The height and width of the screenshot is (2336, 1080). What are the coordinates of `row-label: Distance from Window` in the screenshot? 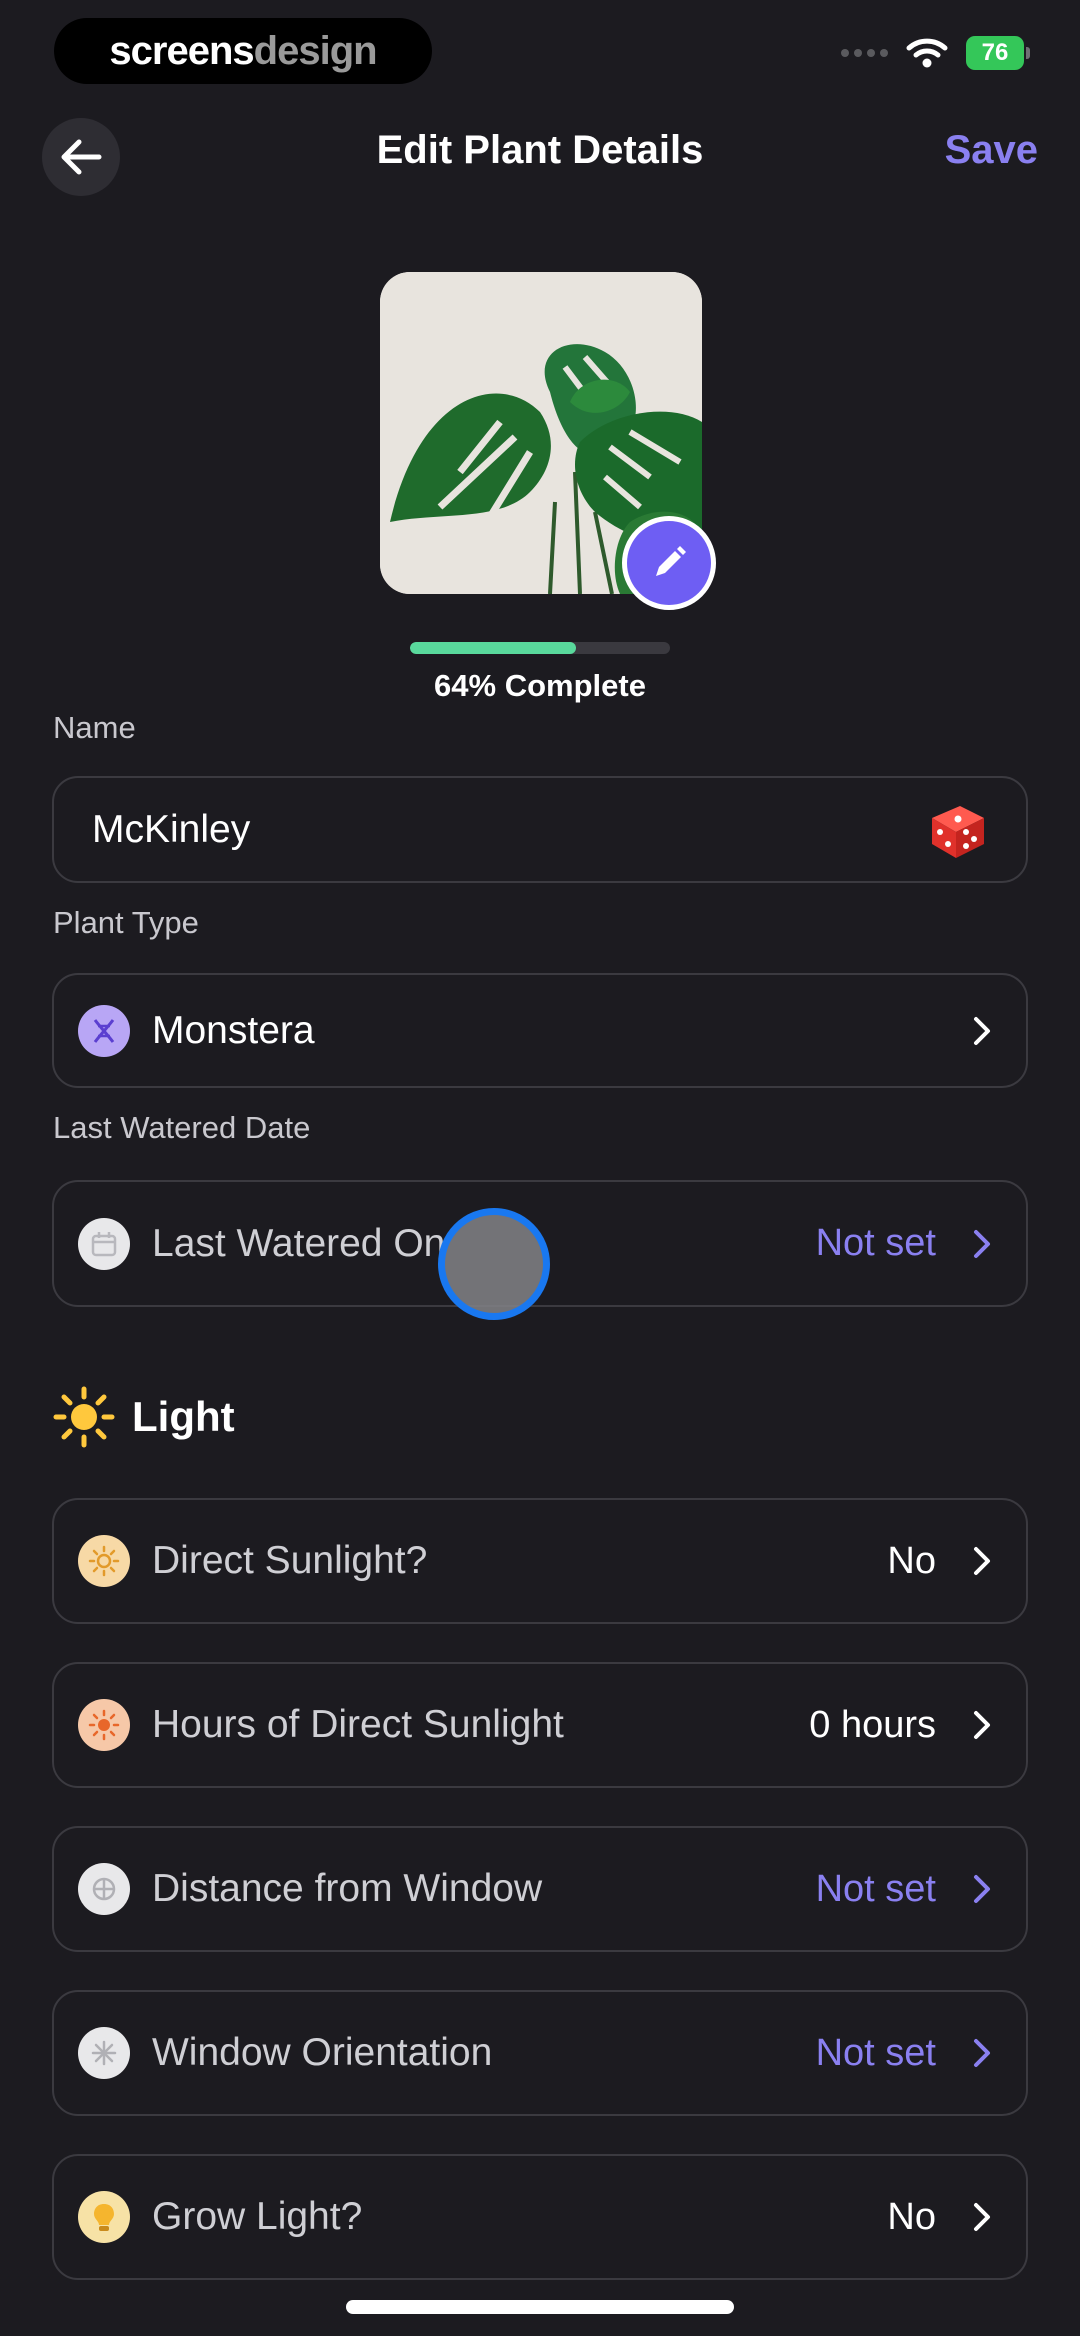 It's located at (347, 1888).